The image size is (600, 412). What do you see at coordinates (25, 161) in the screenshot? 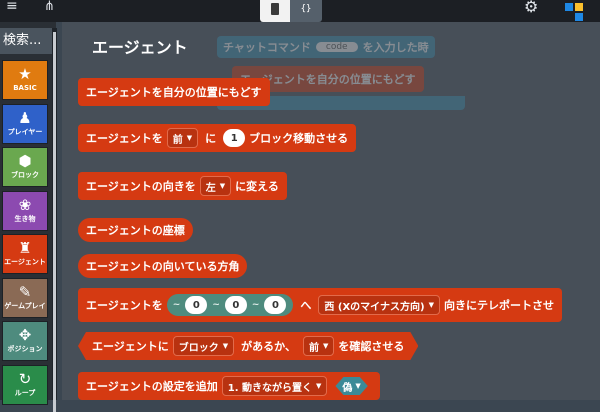
I see `category-icon: ⬢` at bounding box center [25, 161].